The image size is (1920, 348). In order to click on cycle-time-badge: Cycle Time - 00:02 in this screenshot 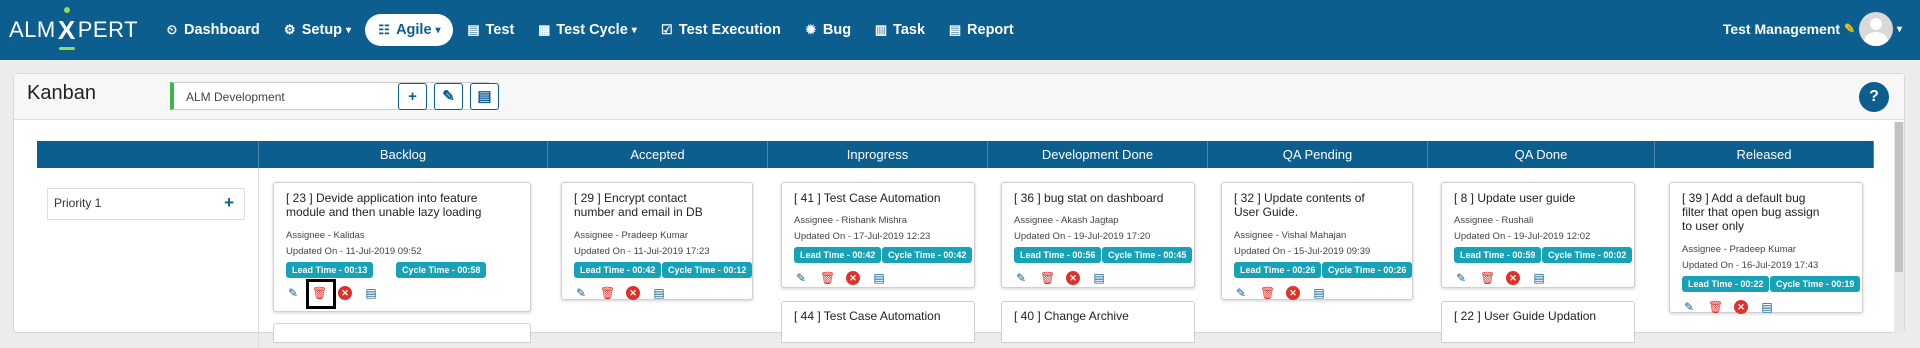, I will do `click(1587, 255)`.